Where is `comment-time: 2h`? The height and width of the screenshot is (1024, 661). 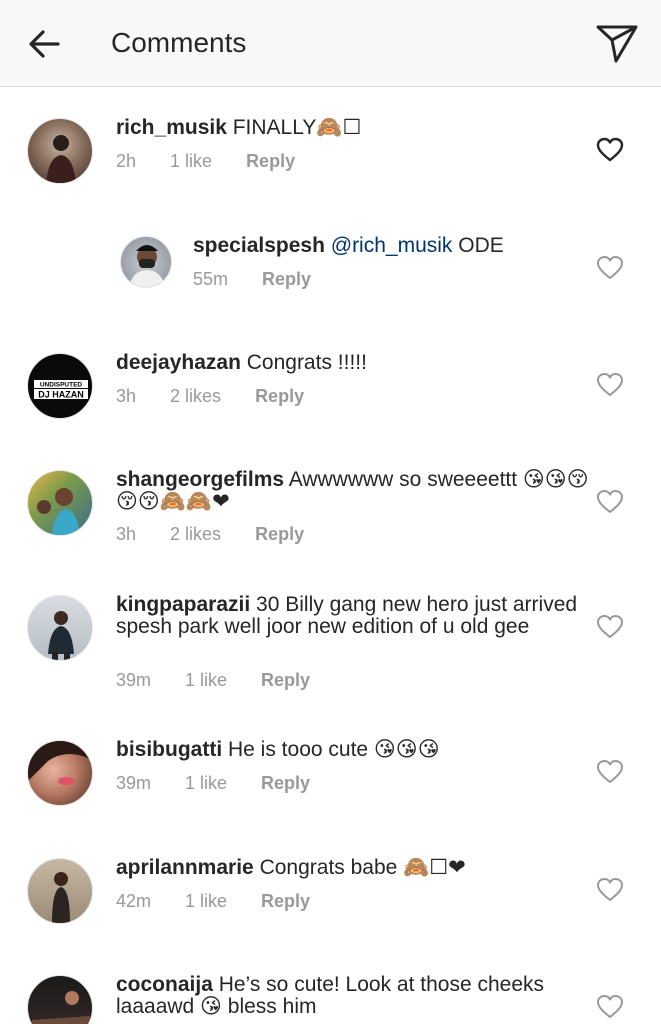
comment-time: 2h is located at coordinates (126, 161).